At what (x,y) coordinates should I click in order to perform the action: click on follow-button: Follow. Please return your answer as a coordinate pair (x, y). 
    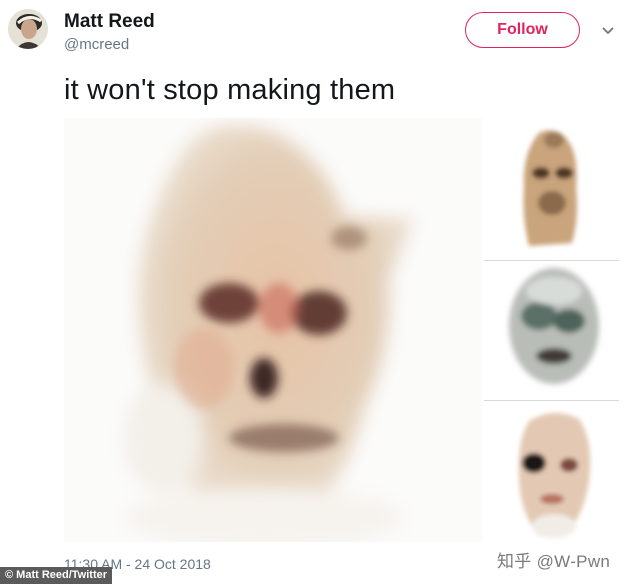
    Looking at the image, I should click on (522, 30).